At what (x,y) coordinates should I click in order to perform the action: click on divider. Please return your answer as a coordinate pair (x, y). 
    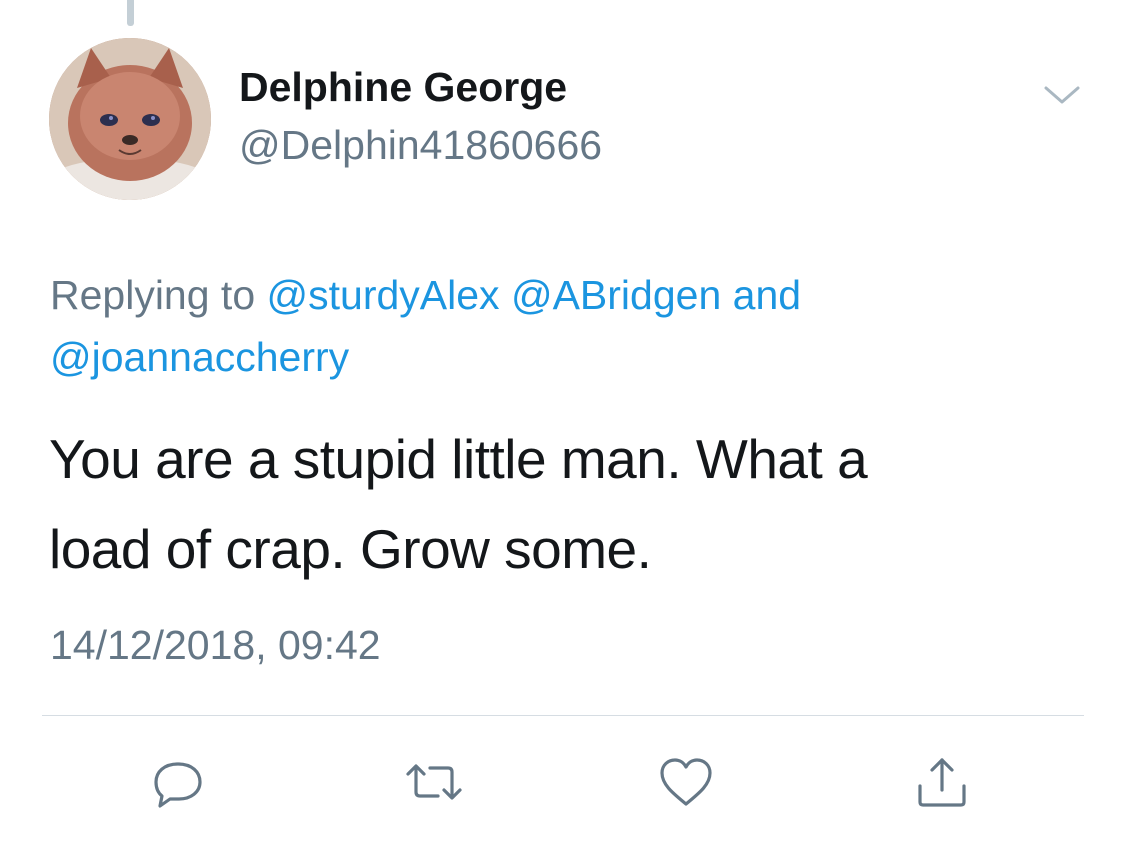
    Looking at the image, I should click on (563, 715).